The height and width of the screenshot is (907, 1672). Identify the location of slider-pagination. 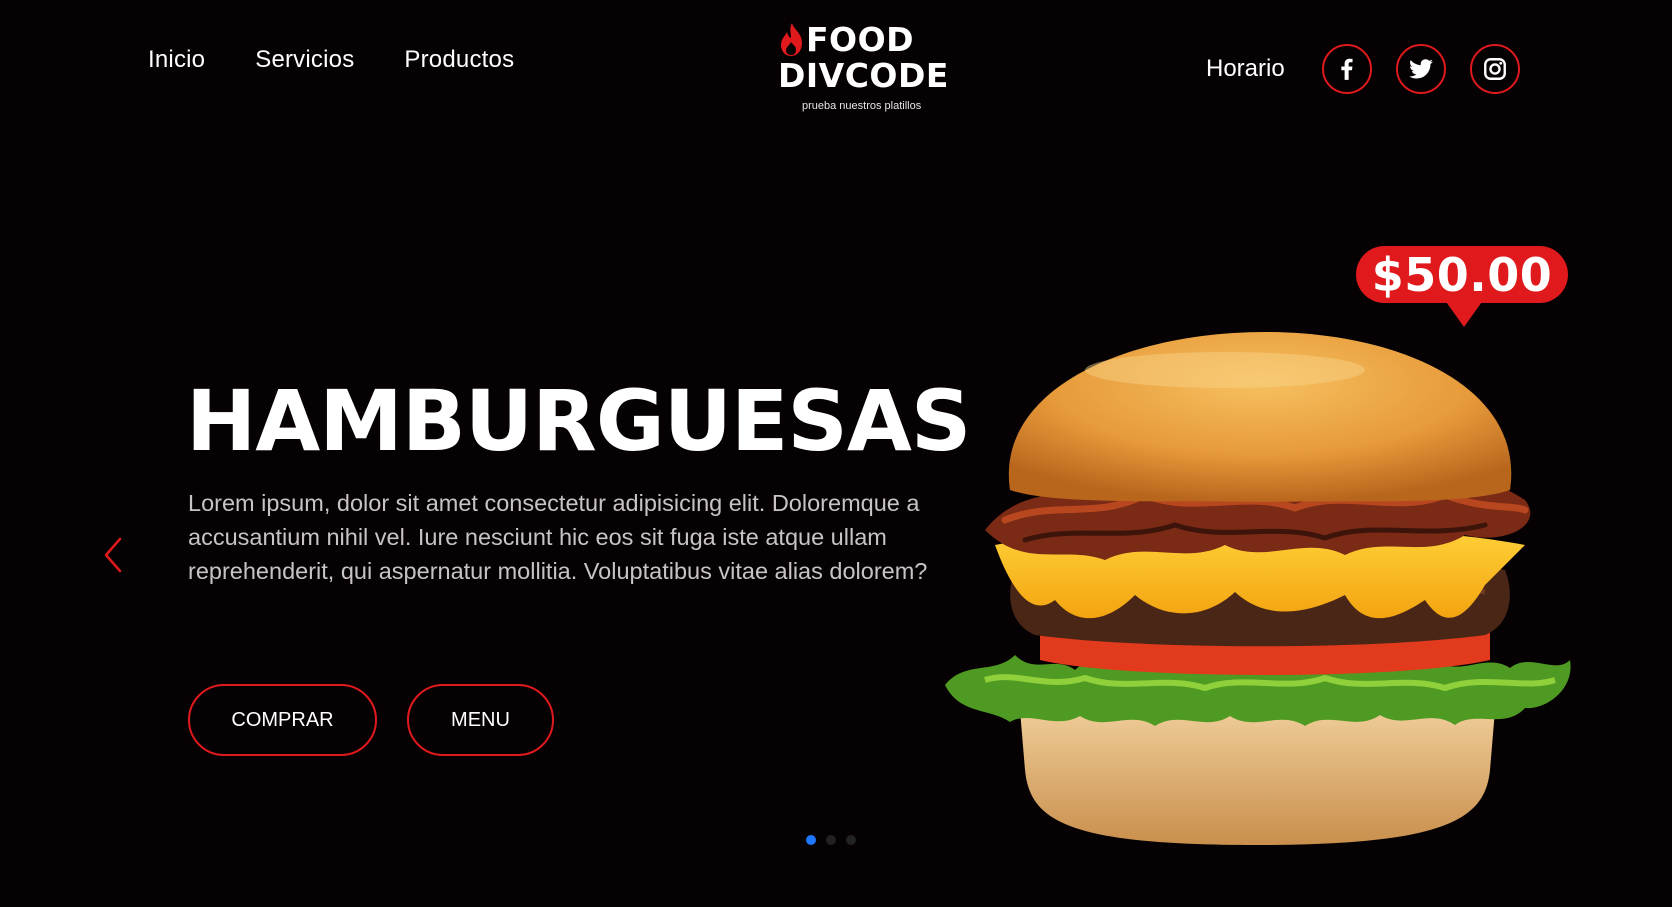
(831, 840).